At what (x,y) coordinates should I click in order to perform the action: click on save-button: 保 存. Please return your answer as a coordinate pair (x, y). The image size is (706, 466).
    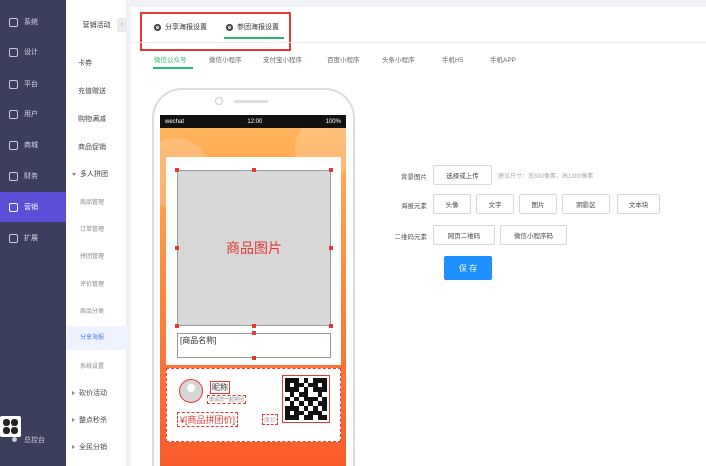
    Looking at the image, I should click on (468, 268).